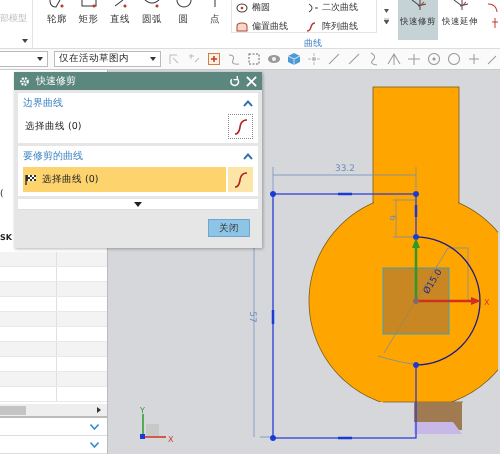 The image size is (500, 454). Describe the element at coordinates (214, 59) in the screenshot. I see `add-icon` at that location.